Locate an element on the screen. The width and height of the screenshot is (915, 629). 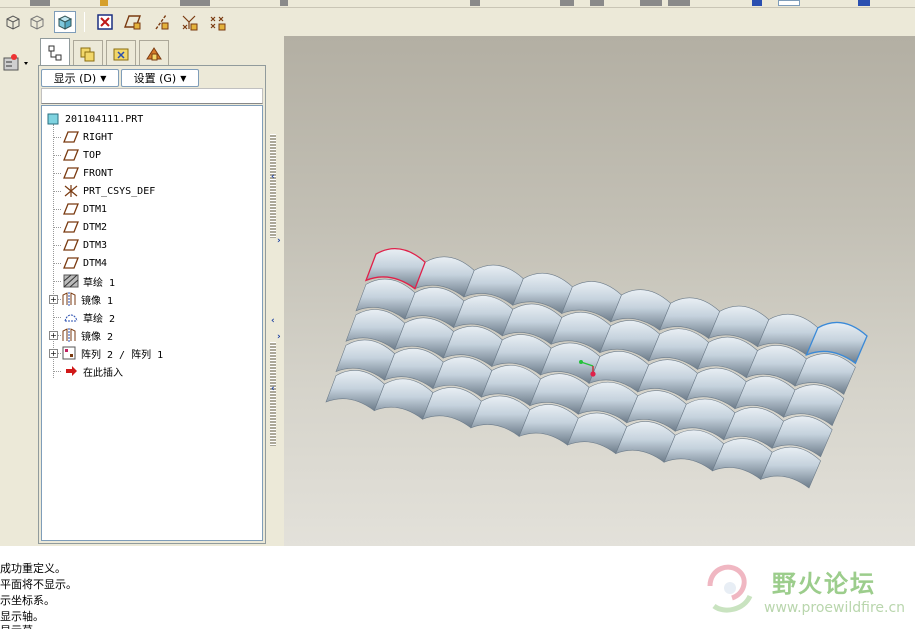
tree-item-label: 201104111.PRT is located at coordinates (104, 119).